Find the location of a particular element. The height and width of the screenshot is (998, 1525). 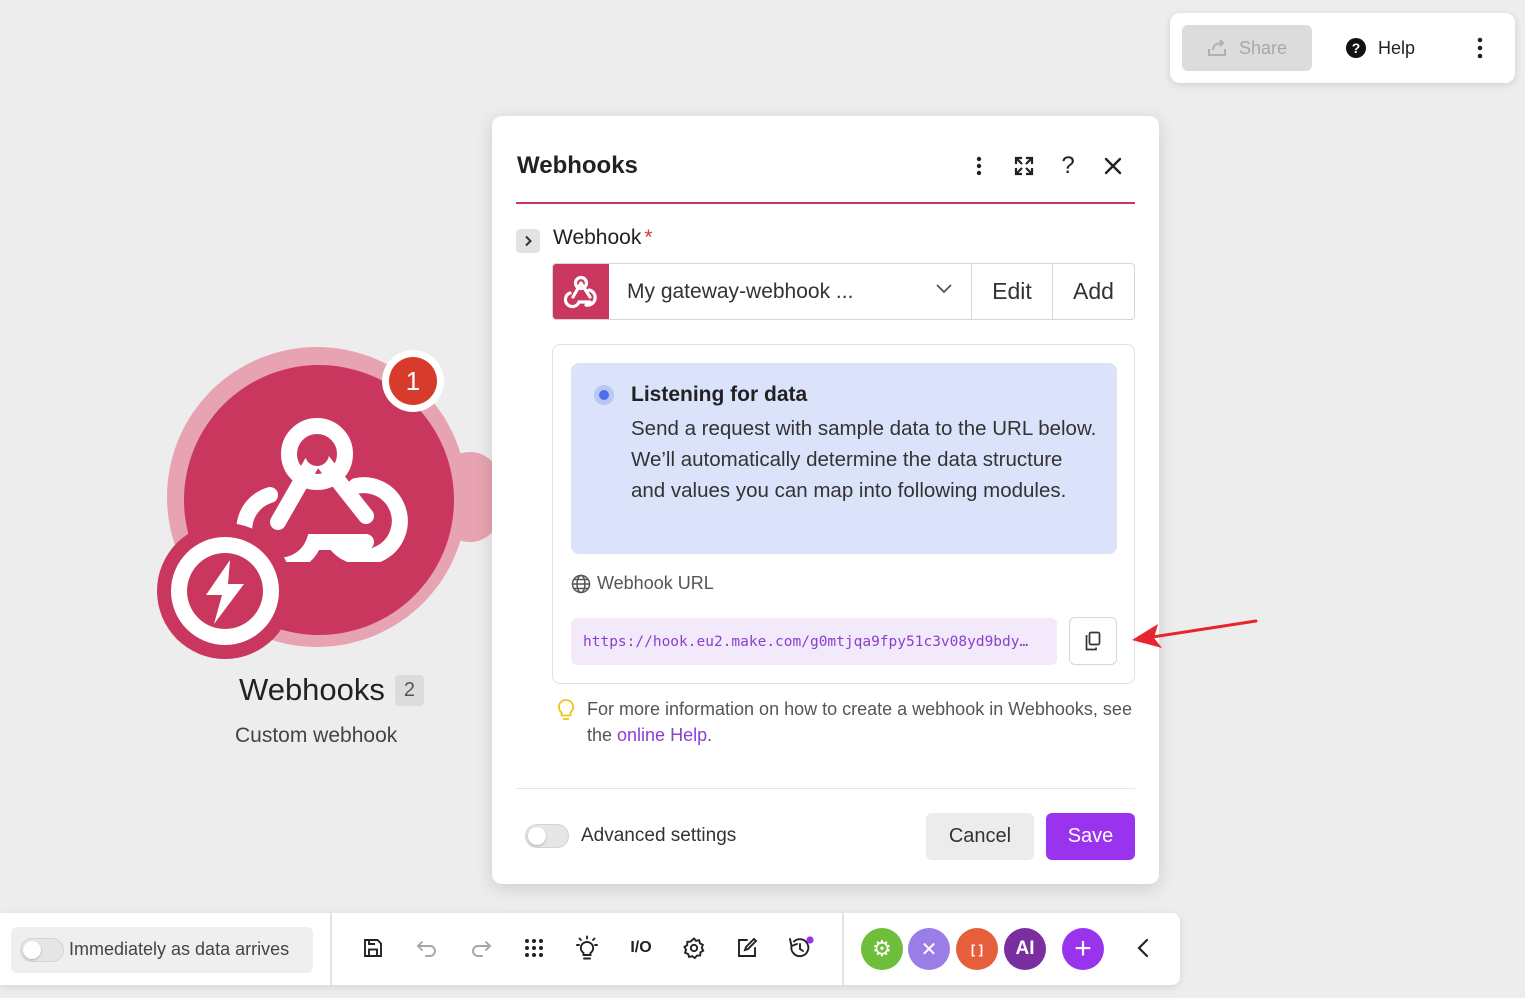

edit-webhook-button: Edit is located at coordinates (1012, 291).